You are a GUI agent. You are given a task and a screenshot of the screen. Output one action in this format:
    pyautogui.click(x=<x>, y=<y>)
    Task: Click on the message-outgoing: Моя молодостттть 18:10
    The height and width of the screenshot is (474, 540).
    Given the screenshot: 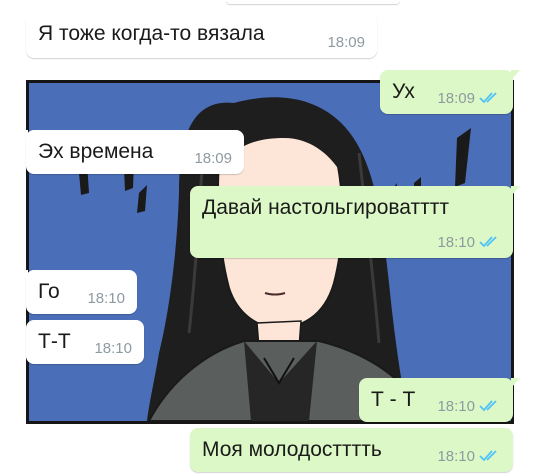 What is the action you would take?
    pyautogui.click(x=351, y=450)
    